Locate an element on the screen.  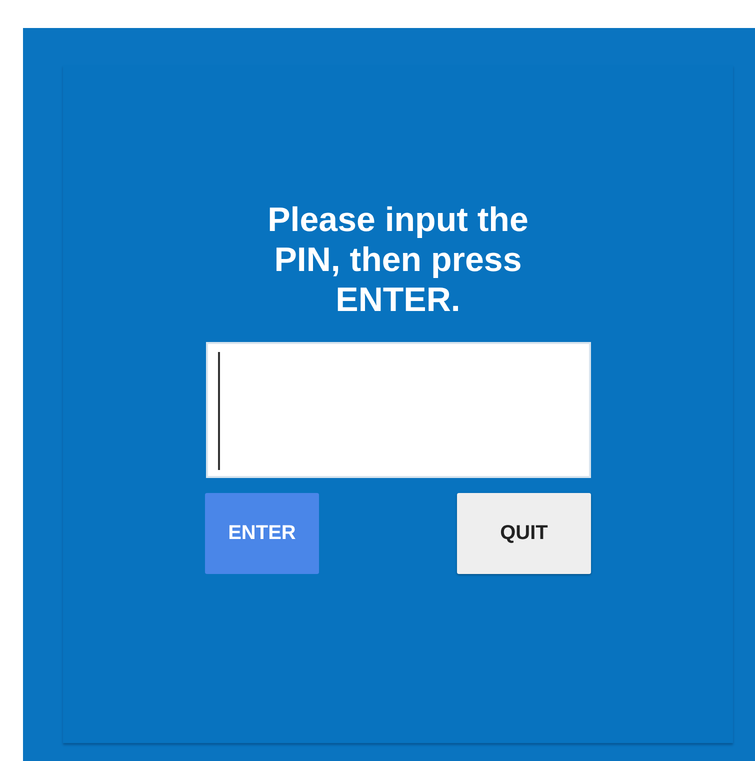
enter-button: ENTER is located at coordinates (262, 533).